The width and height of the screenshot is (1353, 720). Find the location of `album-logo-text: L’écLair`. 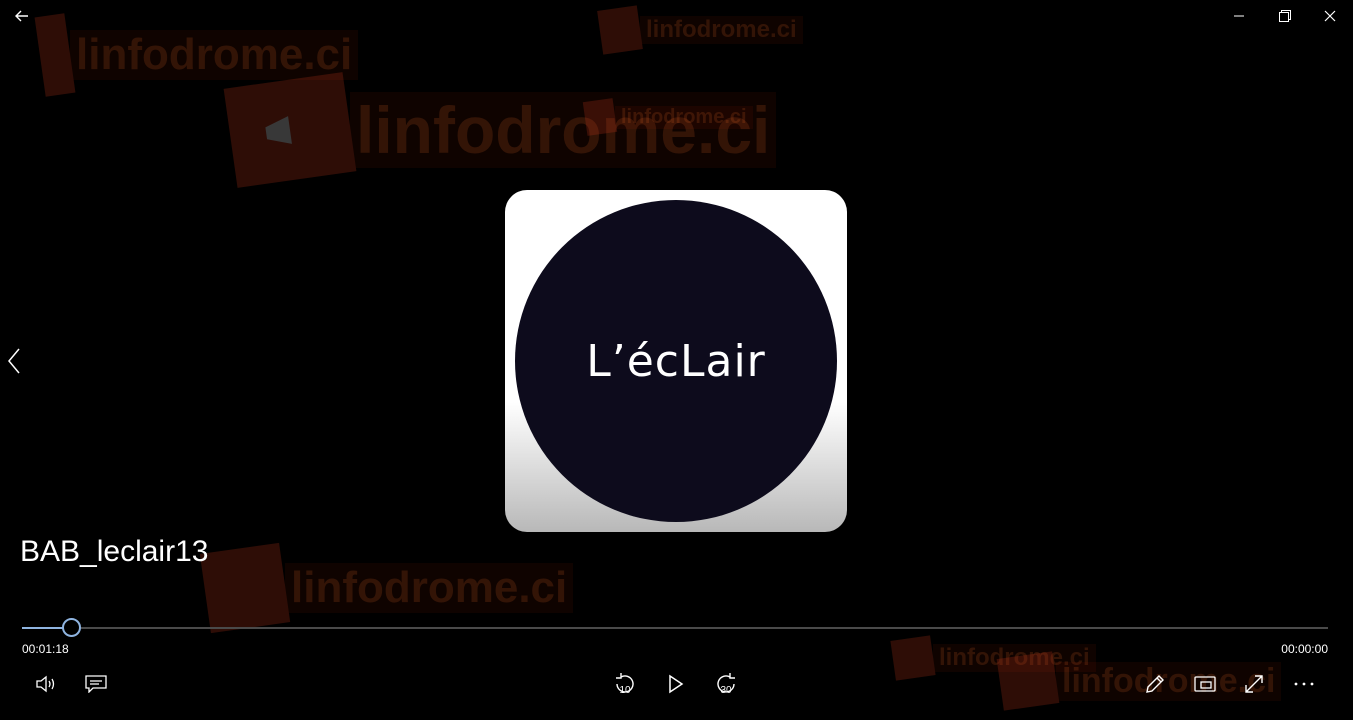

album-logo-text: L’écLair is located at coordinates (676, 361).